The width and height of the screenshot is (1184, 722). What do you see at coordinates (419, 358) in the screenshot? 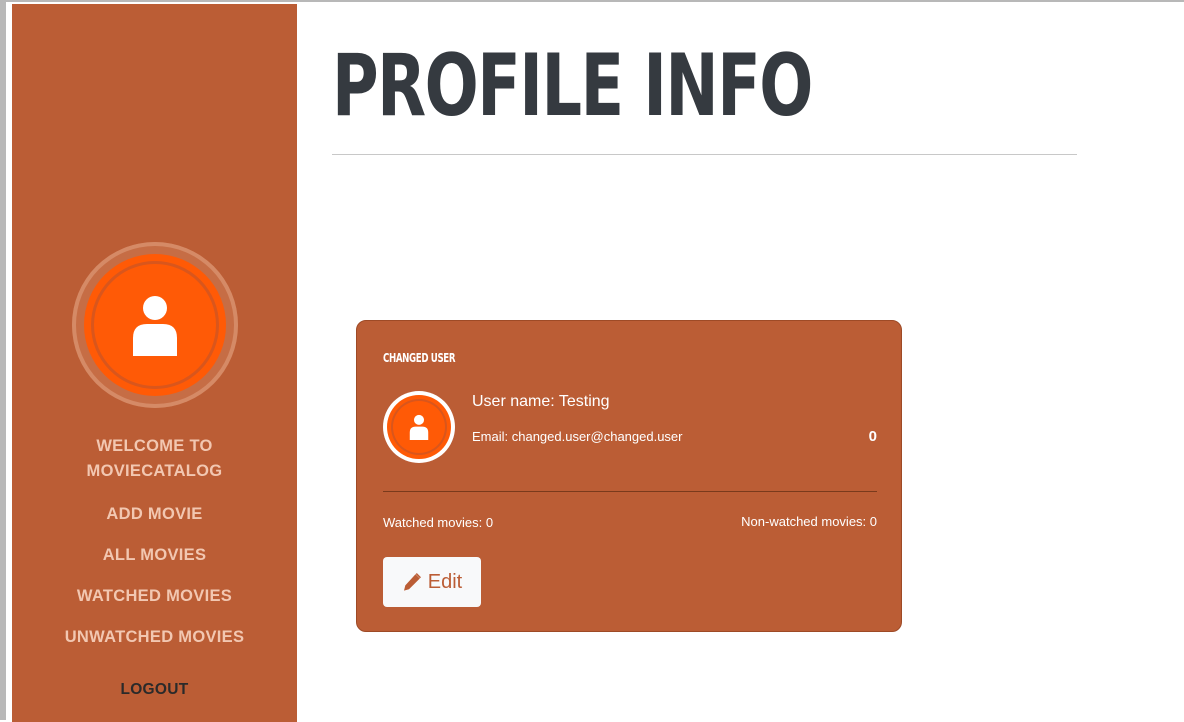
I see `card-header: CHANGED USER` at bounding box center [419, 358].